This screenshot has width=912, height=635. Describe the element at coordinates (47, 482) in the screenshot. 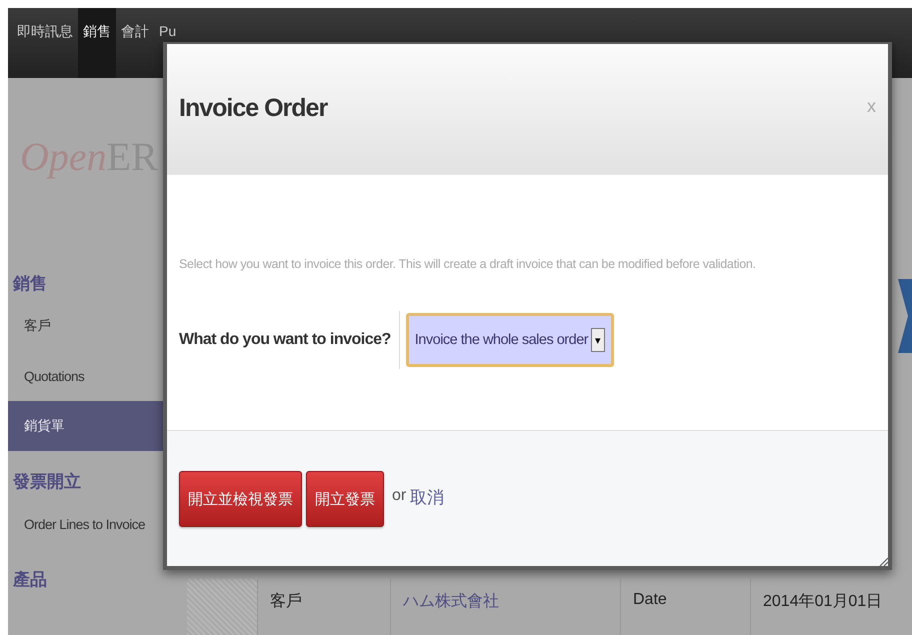

I see `sidebar-heading: 發票開立` at that location.